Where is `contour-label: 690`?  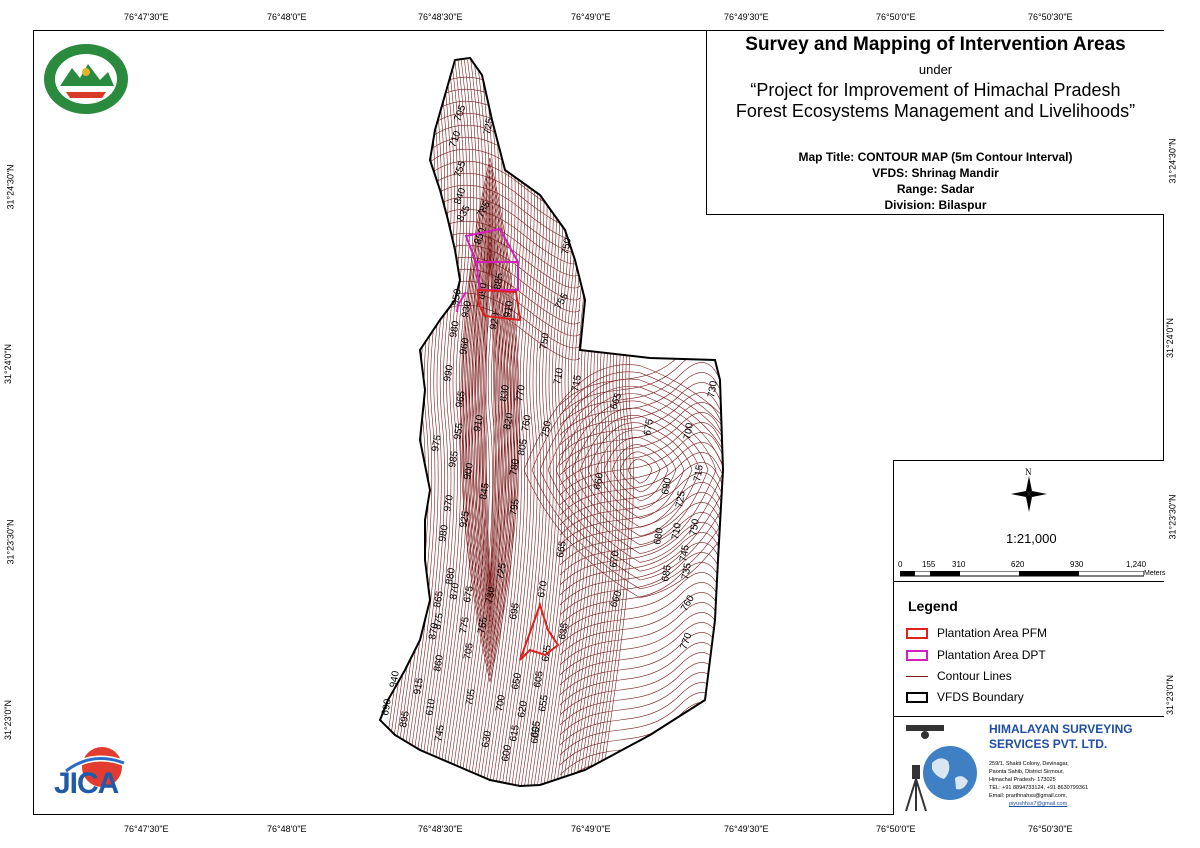 contour-label: 690 is located at coordinates (667, 486).